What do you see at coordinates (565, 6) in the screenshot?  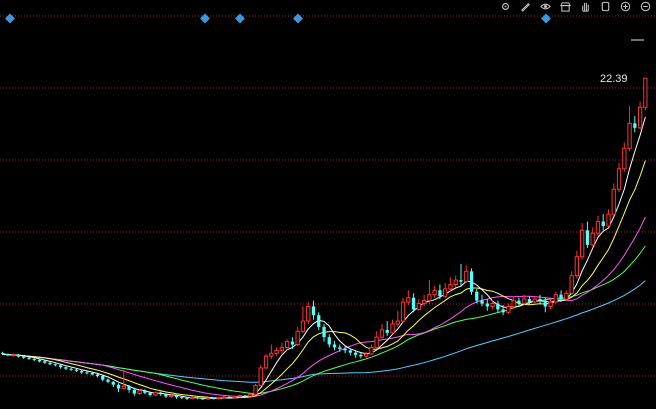 I see `shop-icon` at bounding box center [565, 6].